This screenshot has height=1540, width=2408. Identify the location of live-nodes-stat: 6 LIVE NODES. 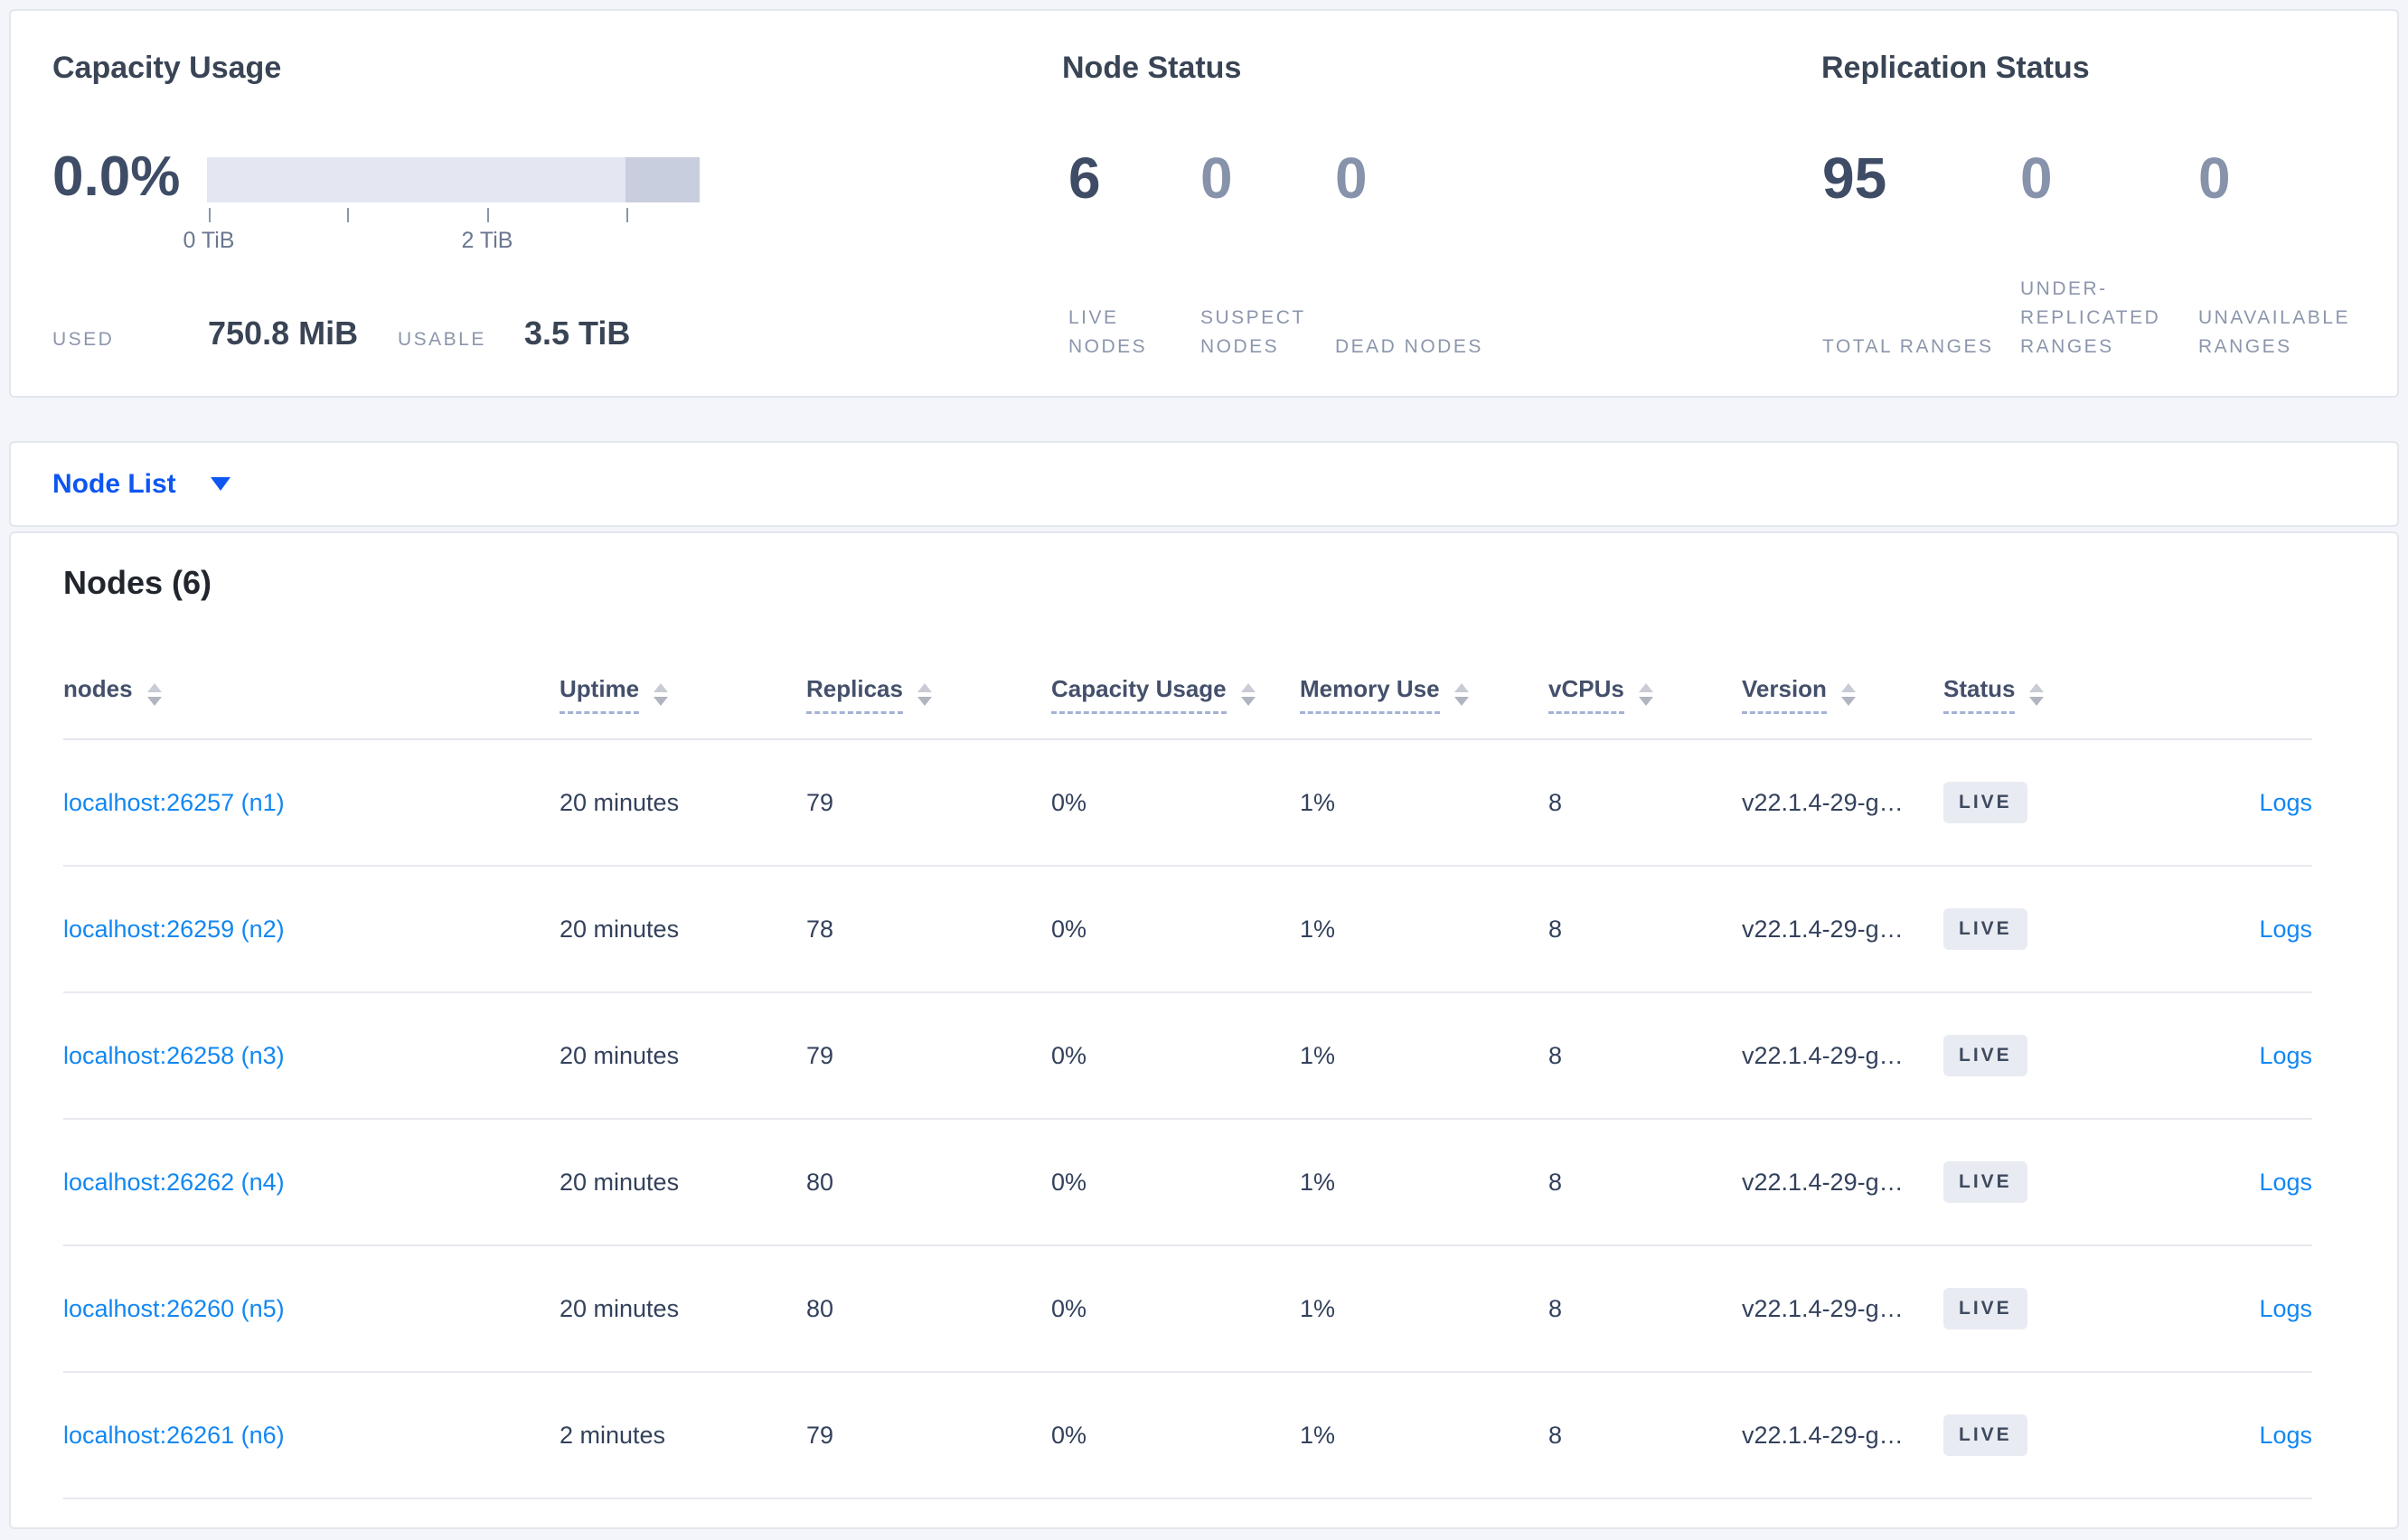
(1134, 254).